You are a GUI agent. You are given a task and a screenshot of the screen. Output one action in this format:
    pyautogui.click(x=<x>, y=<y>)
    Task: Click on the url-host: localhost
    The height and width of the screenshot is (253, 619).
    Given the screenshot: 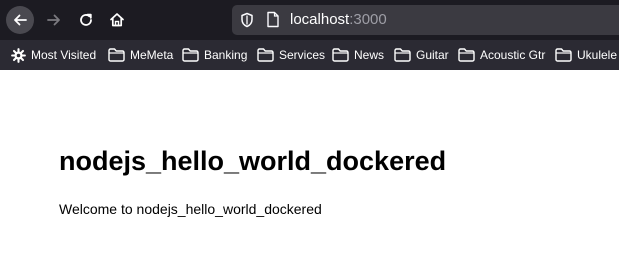 What is the action you would take?
    pyautogui.click(x=320, y=19)
    